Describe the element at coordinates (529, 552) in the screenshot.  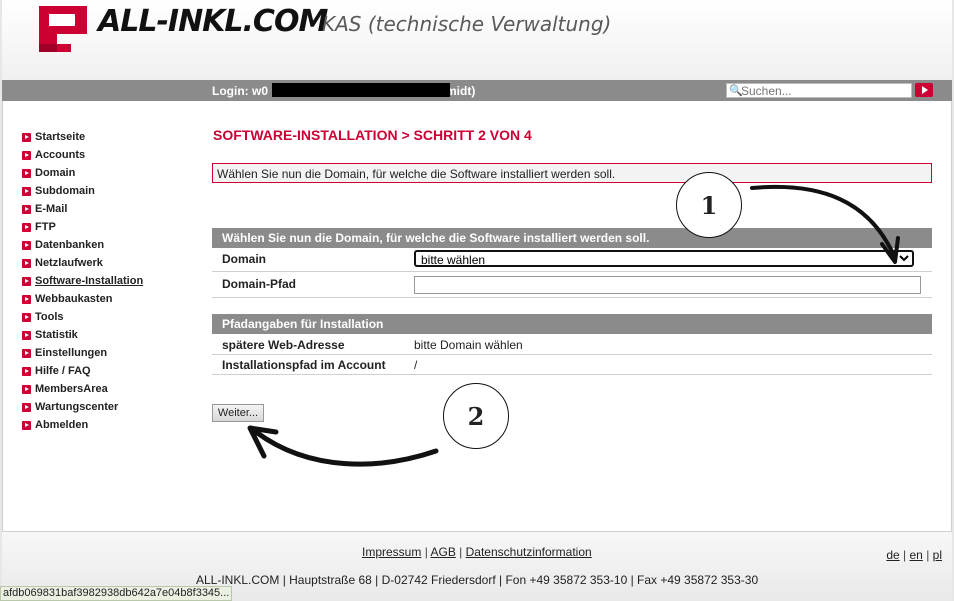
I see `datenschutz-link: Datenschutzinformation` at that location.